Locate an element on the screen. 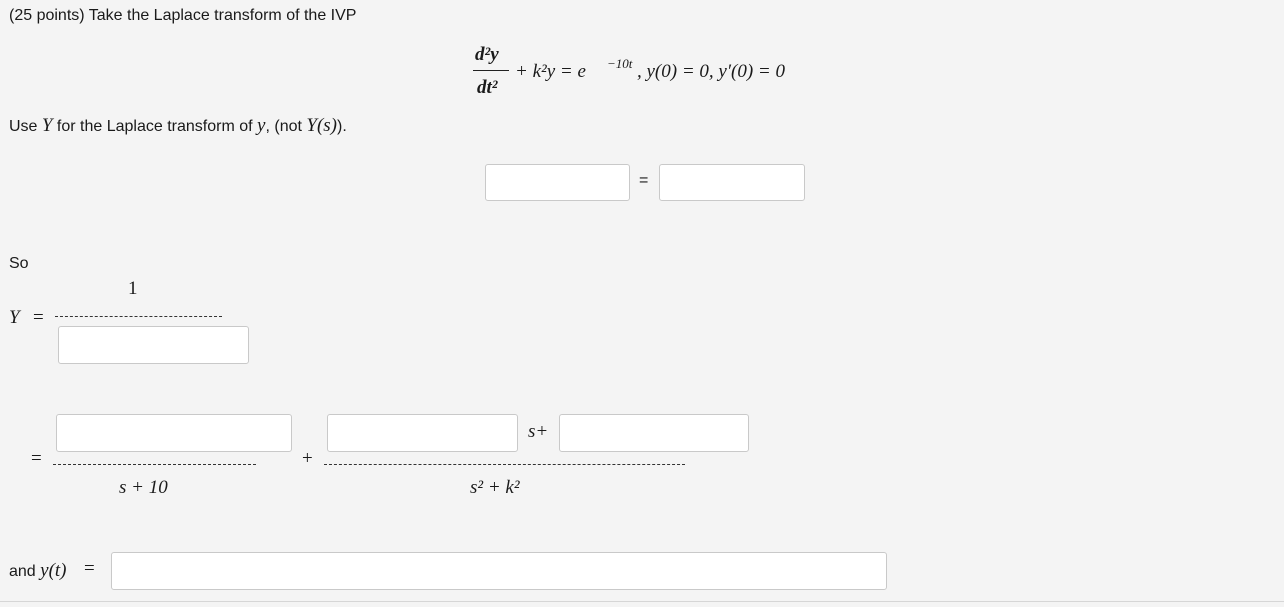 This screenshot has width=1284, height=607. instruction-Ys: Y(s) is located at coordinates (321, 125).